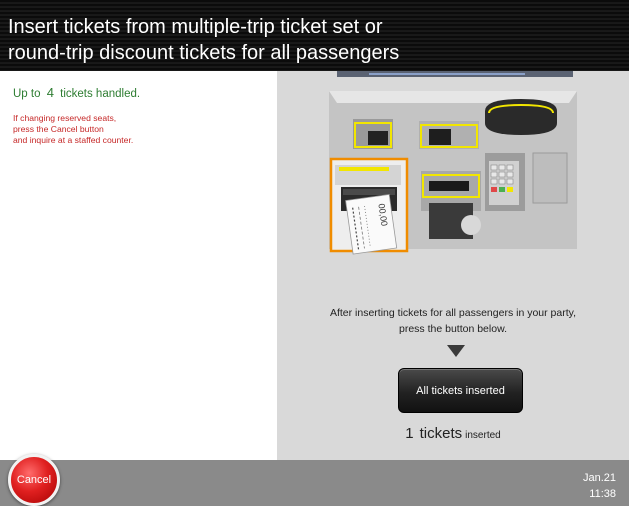  What do you see at coordinates (27, 94) in the screenshot?
I see `ticket-limit-prefix: Up to` at bounding box center [27, 94].